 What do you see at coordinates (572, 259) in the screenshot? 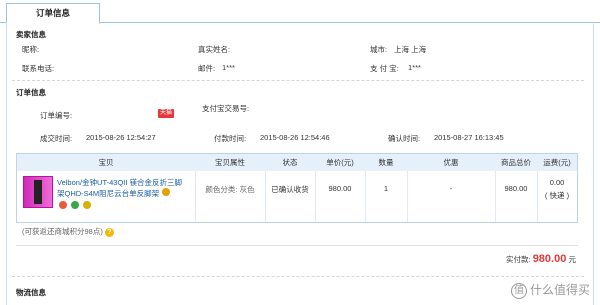
I see `payment-unit: 元` at bounding box center [572, 259].